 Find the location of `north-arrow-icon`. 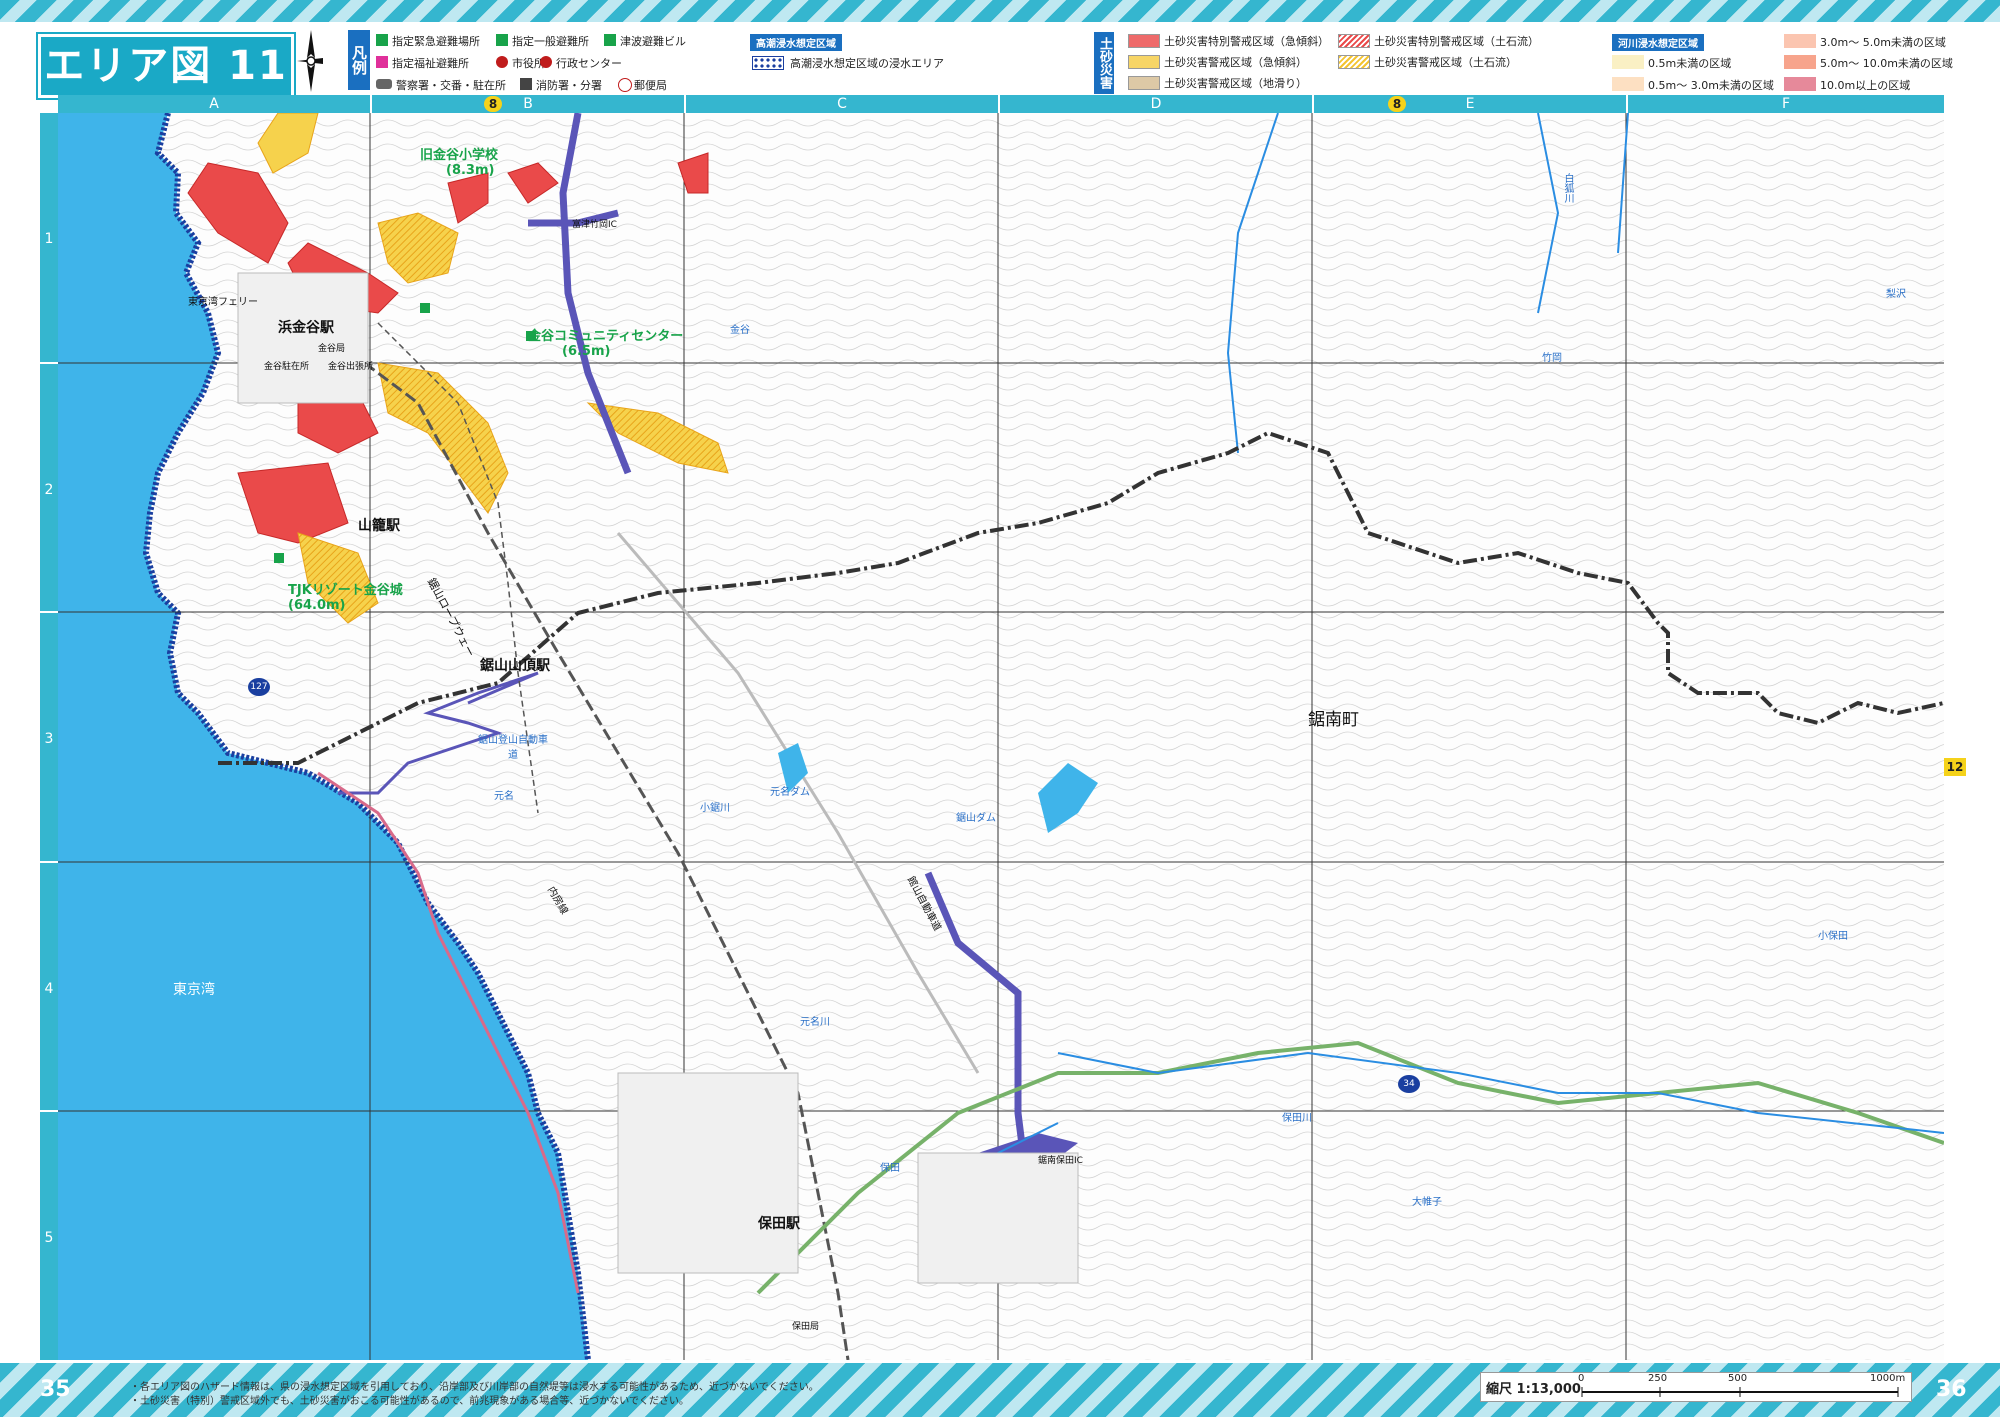

north-arrow-icon is located at coordinates (310, 61).